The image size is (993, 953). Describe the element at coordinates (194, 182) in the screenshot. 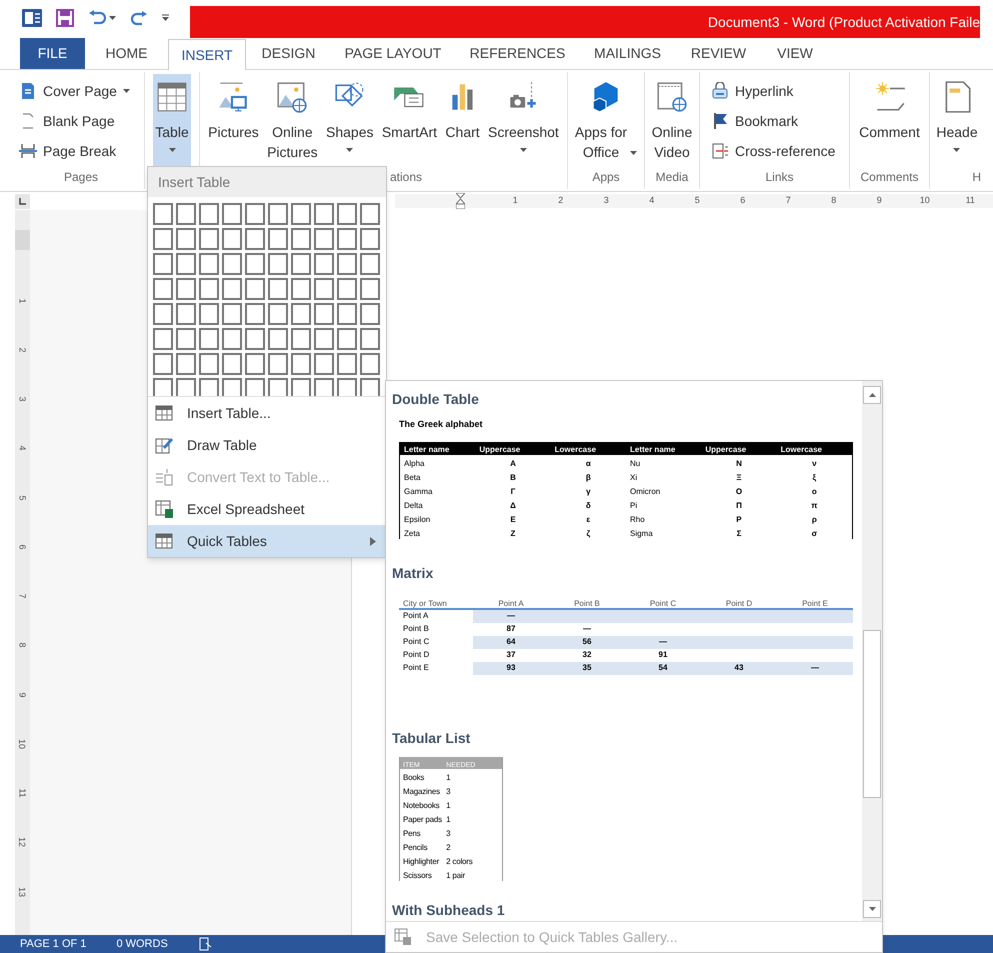

I see `menu-header: Insert Table` at that location.